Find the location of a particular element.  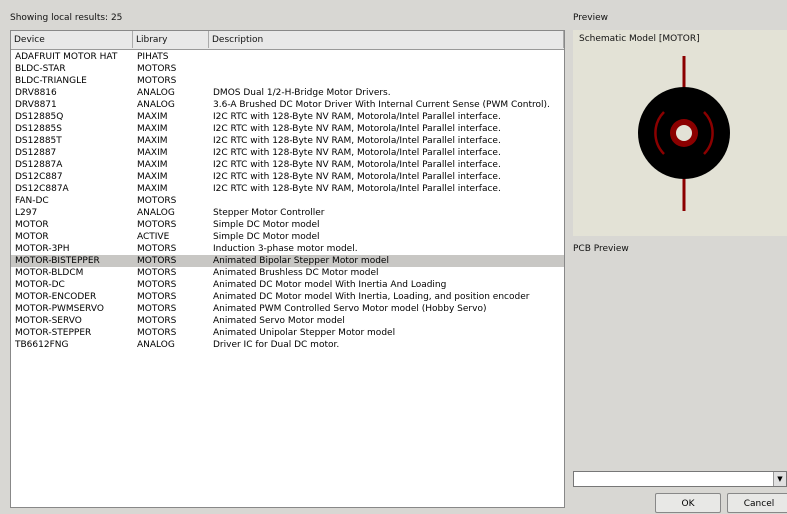

schematic-preview: Schematic Model [MOTOR] is located at coordinates (680, 133).